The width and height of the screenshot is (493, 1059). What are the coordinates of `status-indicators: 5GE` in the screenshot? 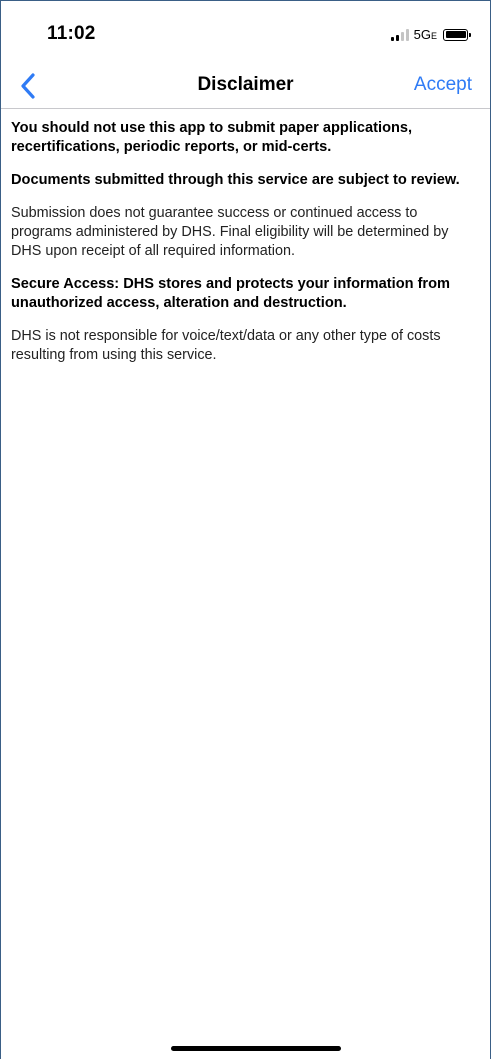 It's located at (430, 34).